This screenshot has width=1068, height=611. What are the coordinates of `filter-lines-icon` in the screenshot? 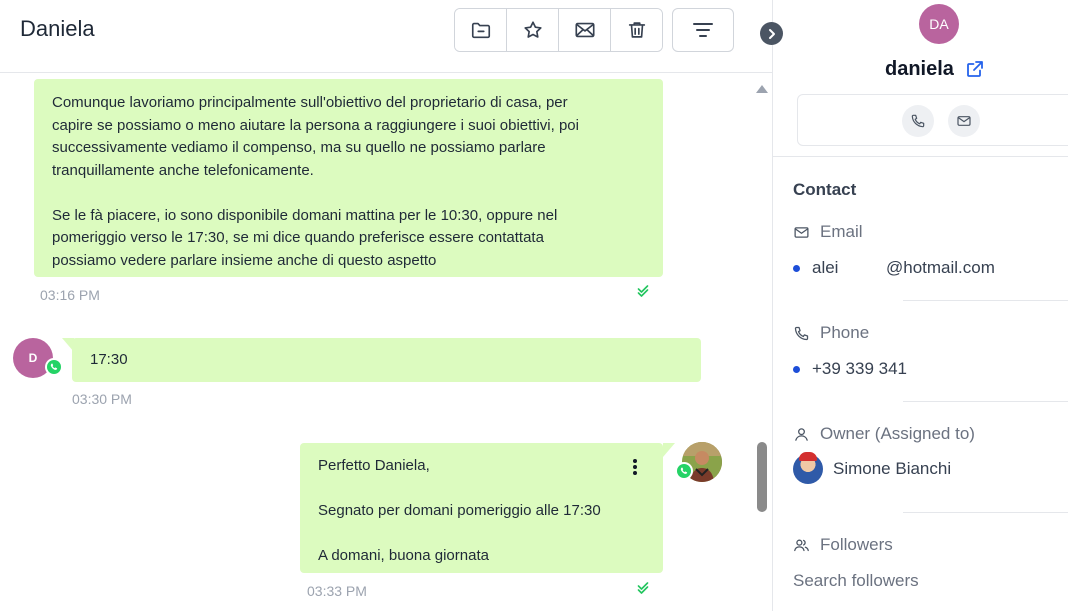 It's located at (703, 30).